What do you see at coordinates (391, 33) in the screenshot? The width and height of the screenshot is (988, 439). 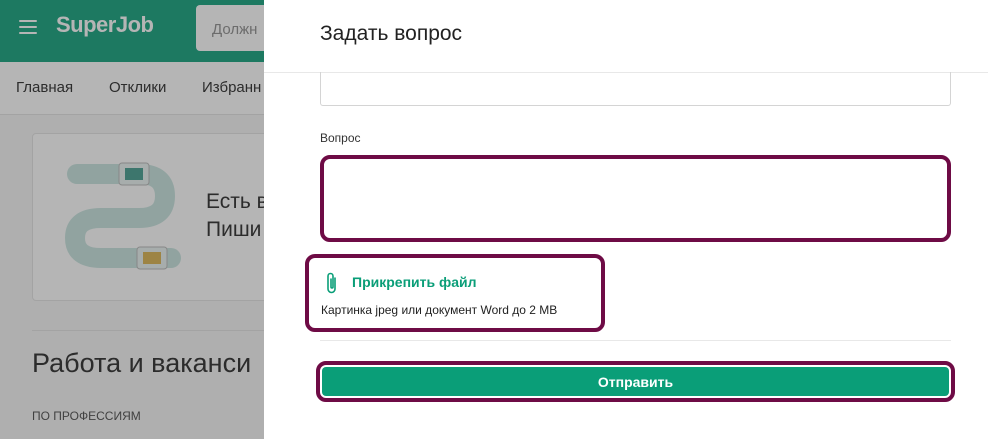 I see `dialog-title: Задать вопрос` at bounding box center [391, 33].